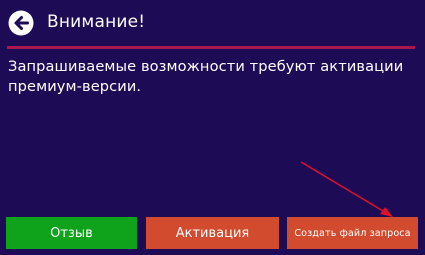  Describe the element at coordinates (71, 233) in the screenshot. I see `feedback-button: Отзыв` at that location.